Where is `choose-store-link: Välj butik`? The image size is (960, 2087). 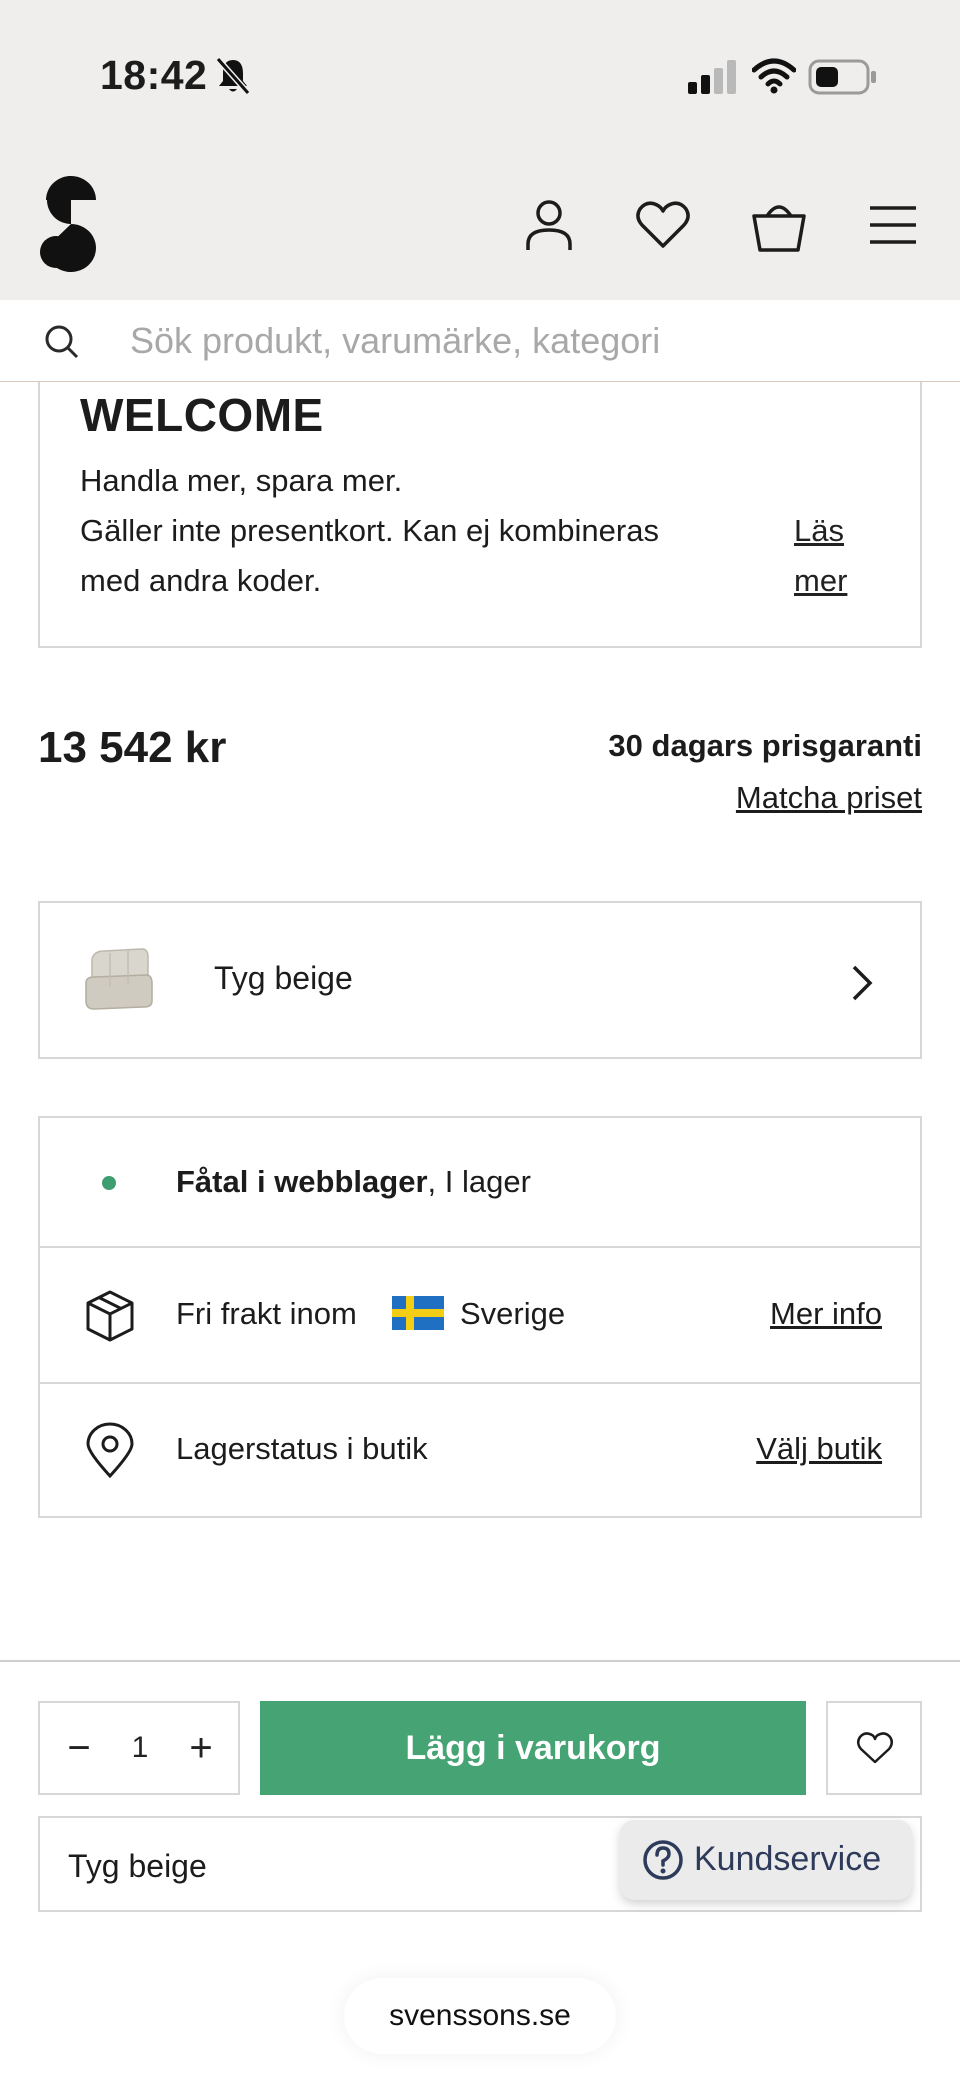
choose-store-link: Välj butik is located at coordinates (819, 1449).